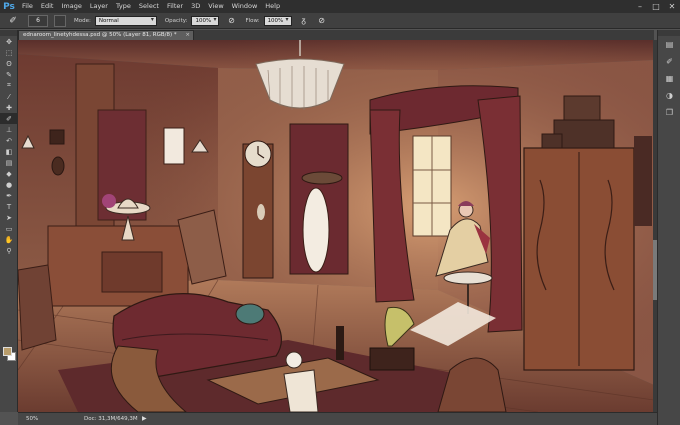  I want to click on brush-size-picker: 6, so click(38, 20).